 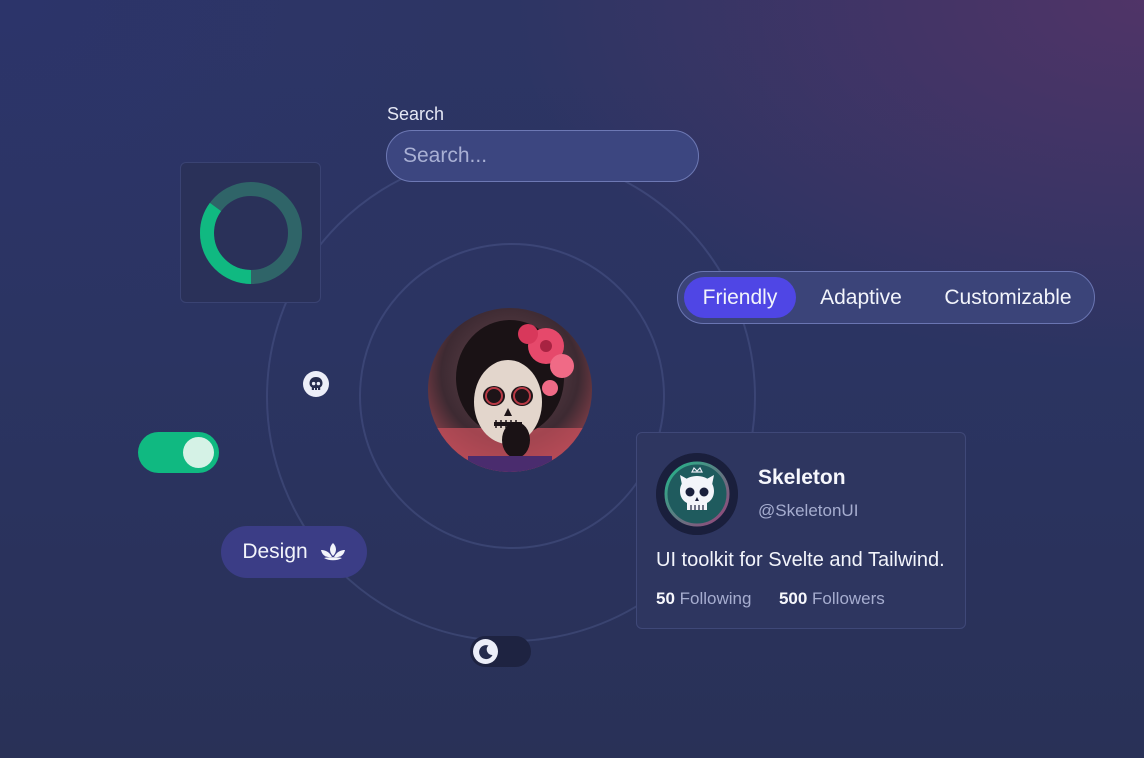 I want to click on dark-mode-knob, so click(x=485, y=651).